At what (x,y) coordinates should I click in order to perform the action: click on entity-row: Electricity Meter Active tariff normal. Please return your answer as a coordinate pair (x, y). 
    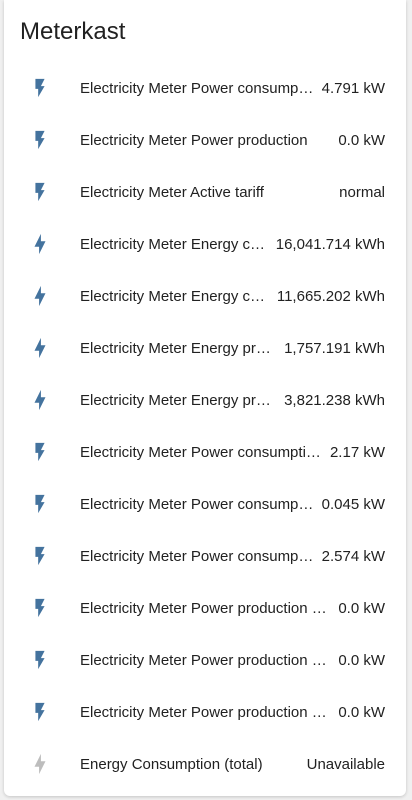
    Looking at the image, I should click on (205, 192).